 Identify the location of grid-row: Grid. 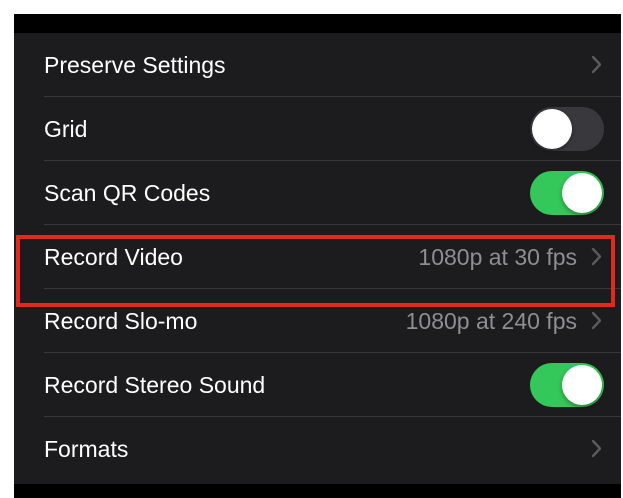
(317, 129).